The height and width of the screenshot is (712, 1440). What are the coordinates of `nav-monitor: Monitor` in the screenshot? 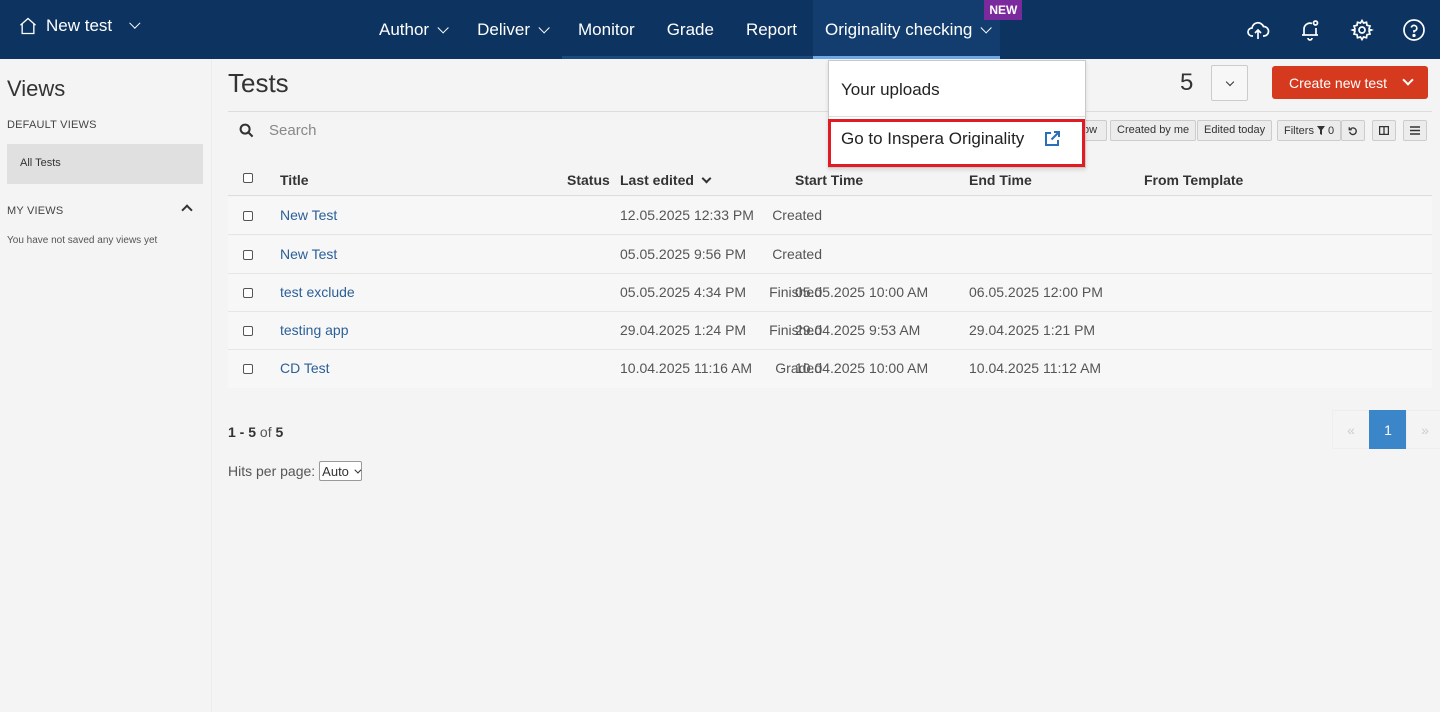 It's located at (606, 29).